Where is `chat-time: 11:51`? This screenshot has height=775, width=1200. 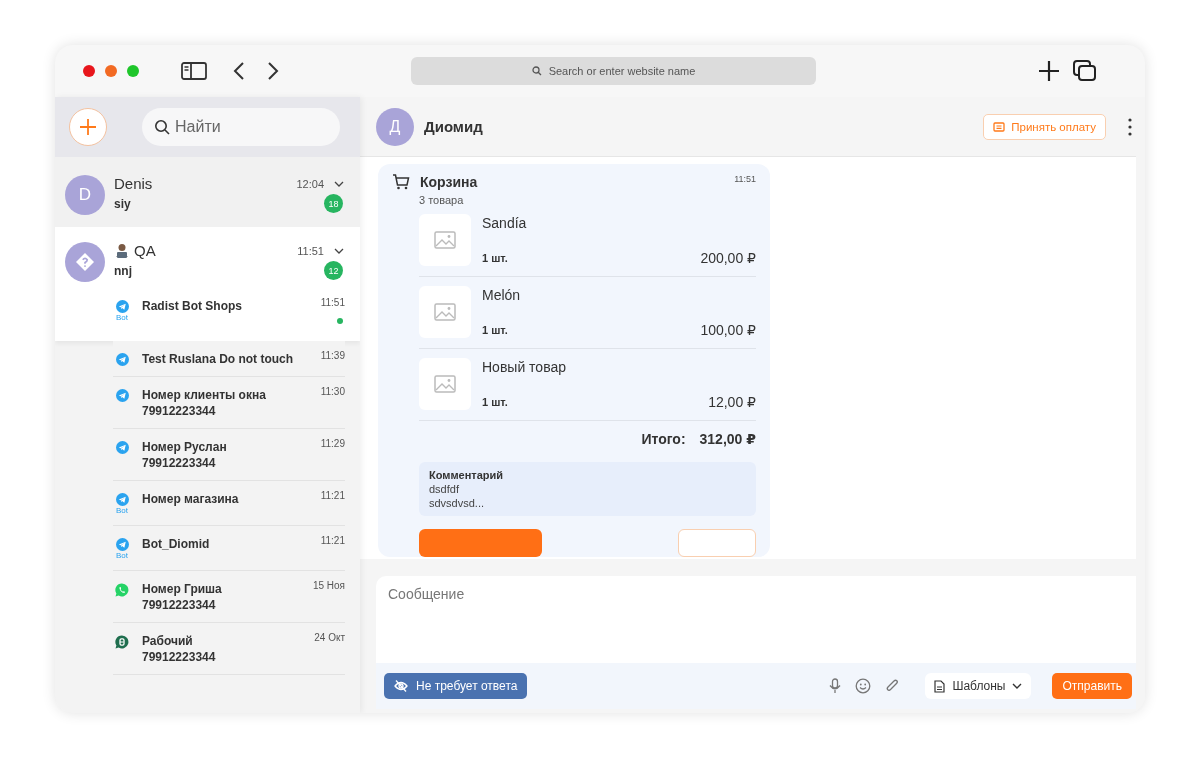
chat-time: 11:51 is located at coordinates (310, 250).